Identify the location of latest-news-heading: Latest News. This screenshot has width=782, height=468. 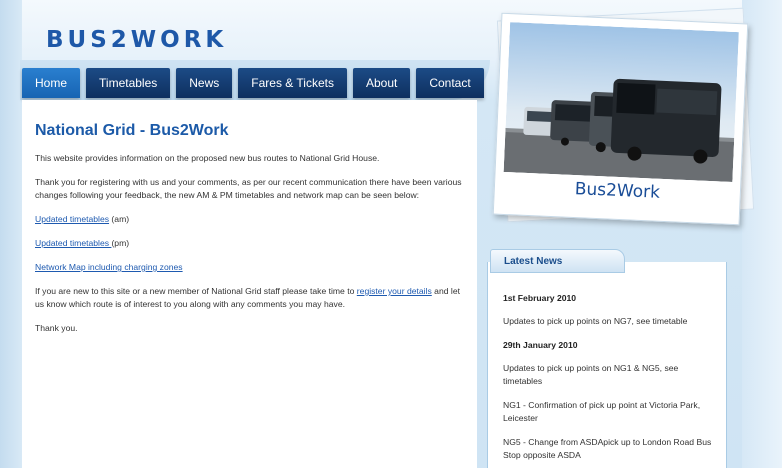
(557, 261).